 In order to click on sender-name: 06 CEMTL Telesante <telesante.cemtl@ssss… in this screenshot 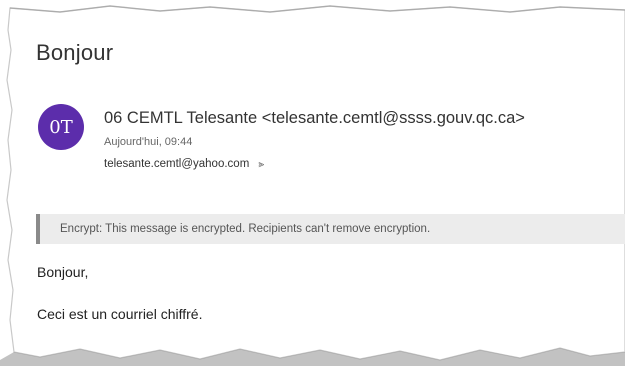, I will do `click(314, 118)`.